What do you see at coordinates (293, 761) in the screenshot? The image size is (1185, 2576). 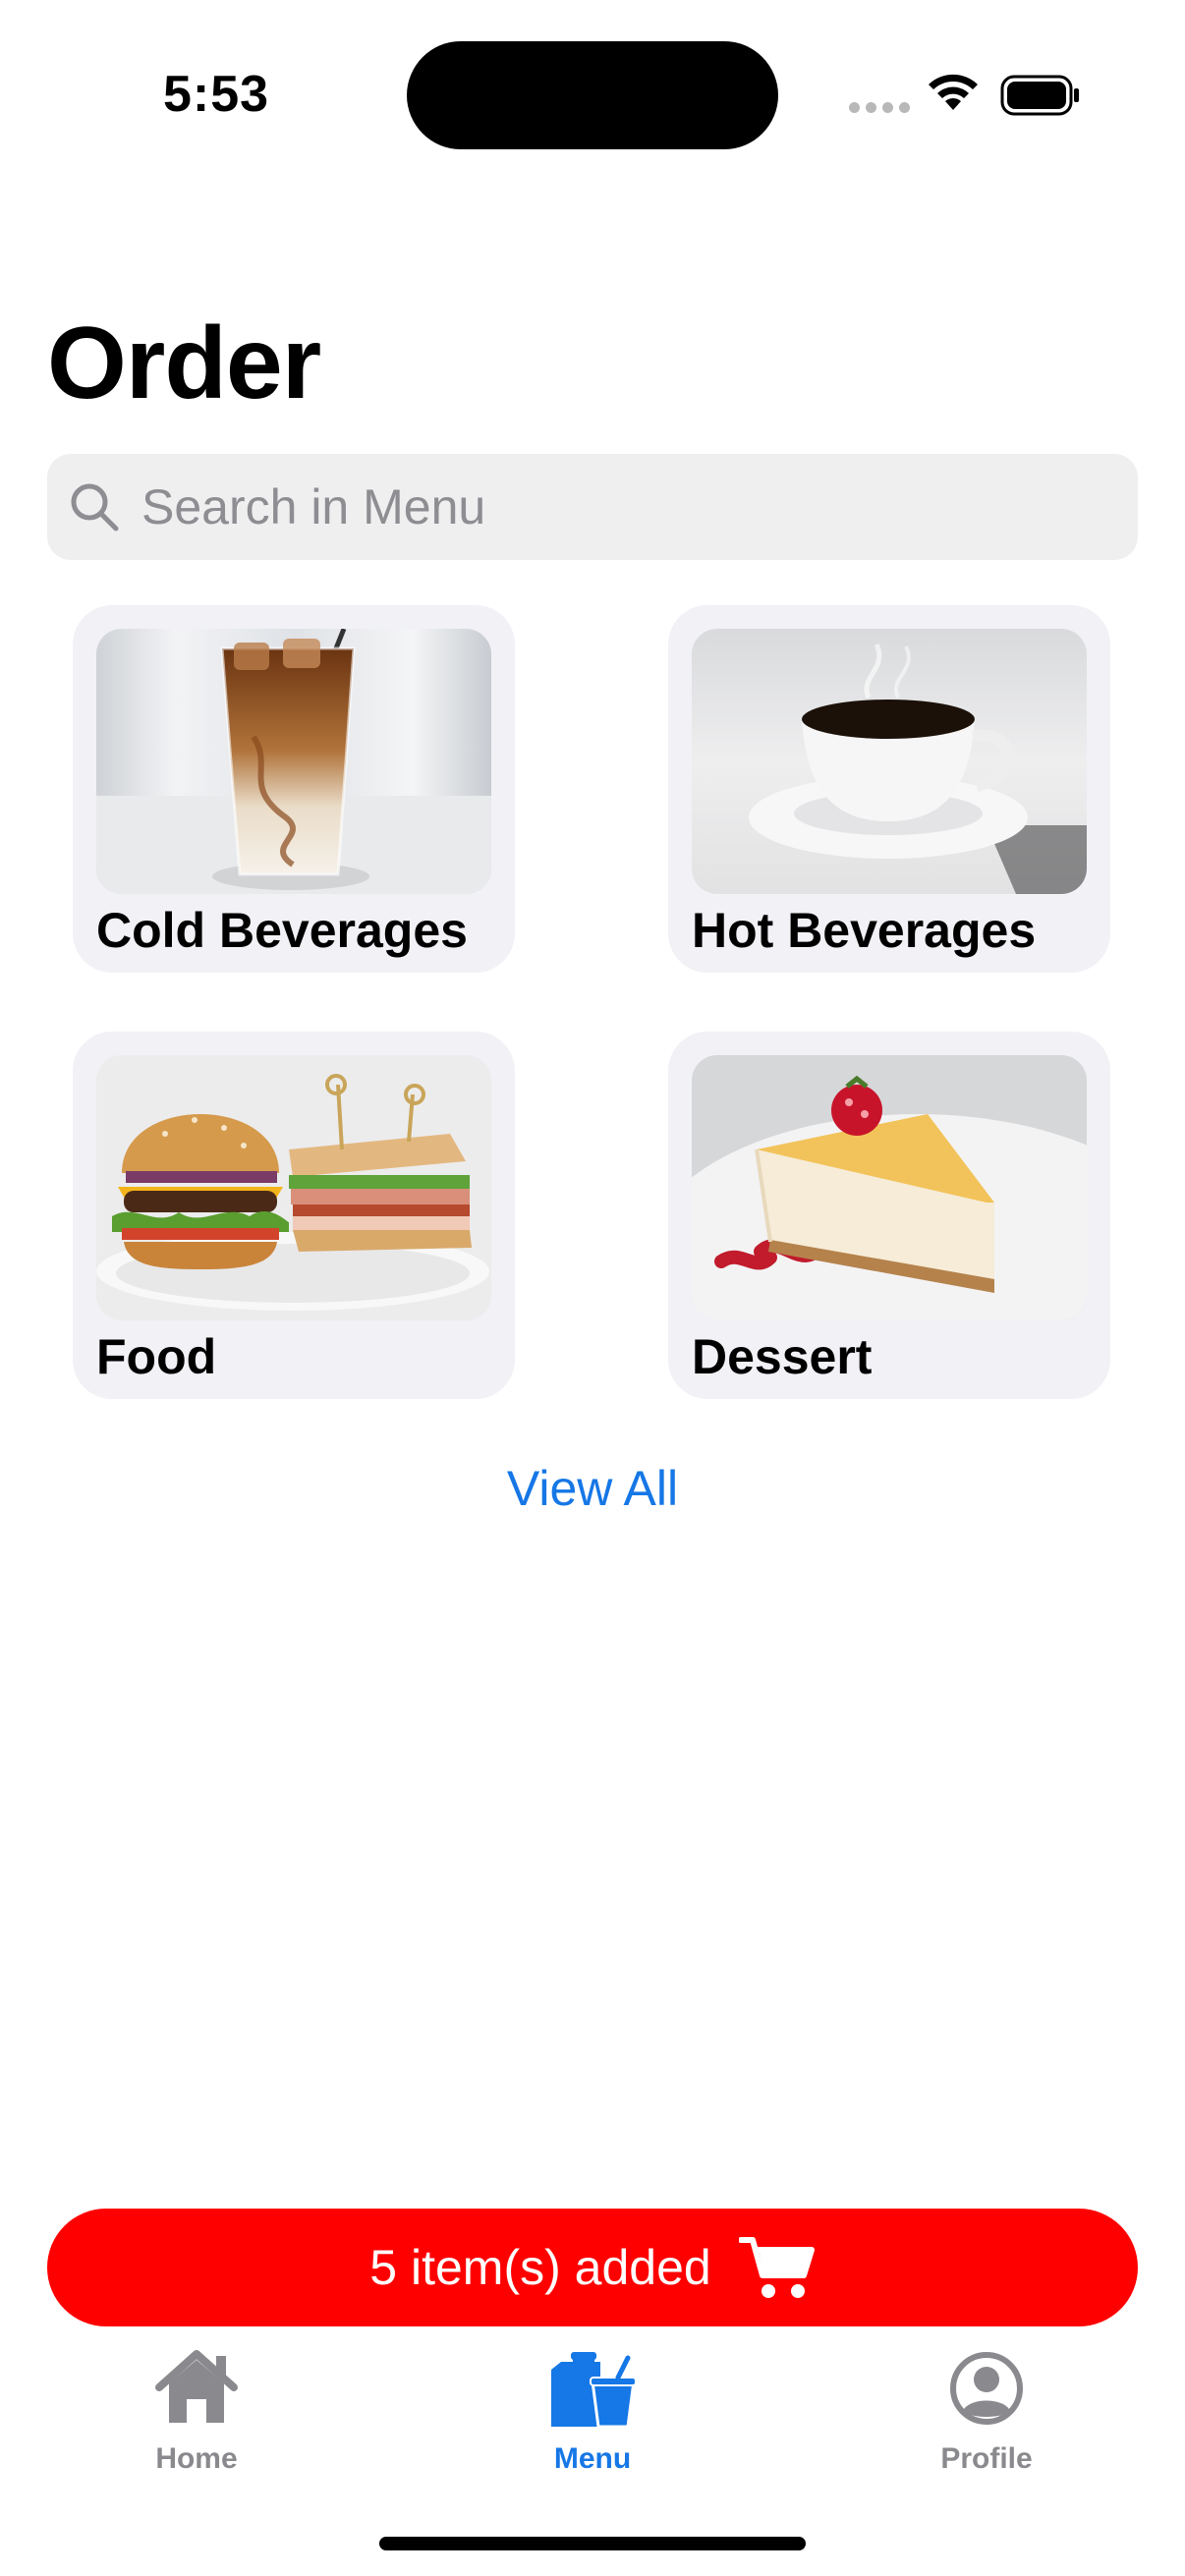 I see `iced-coffee-image` at bounding box center [293, 761].